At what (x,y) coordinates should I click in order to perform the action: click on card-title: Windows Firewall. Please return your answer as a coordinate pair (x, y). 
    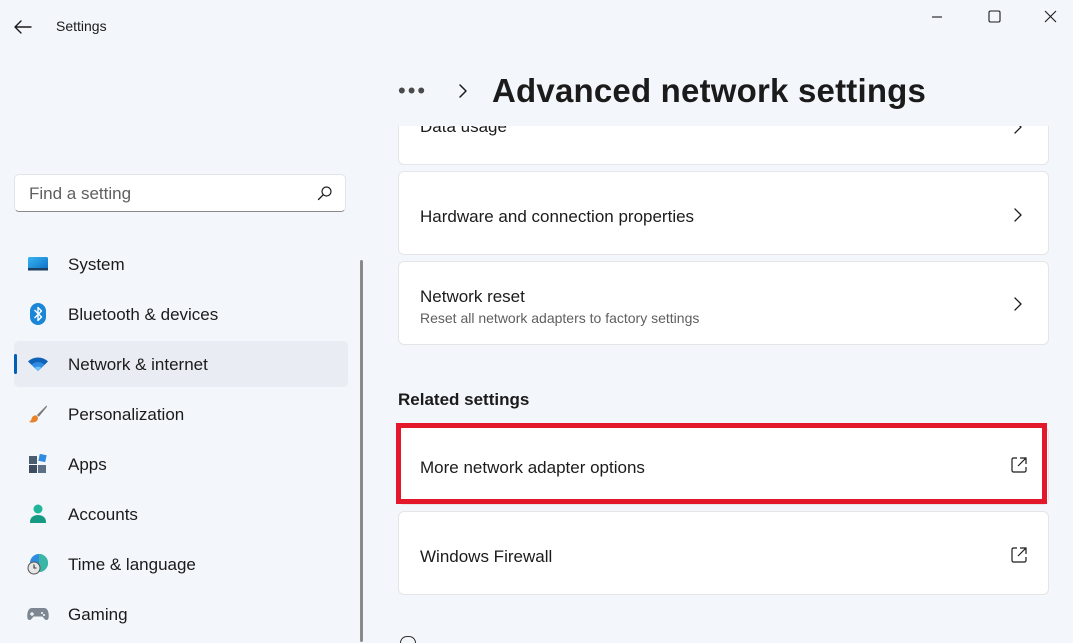
    Looking at the image, I should click on (486, 556).